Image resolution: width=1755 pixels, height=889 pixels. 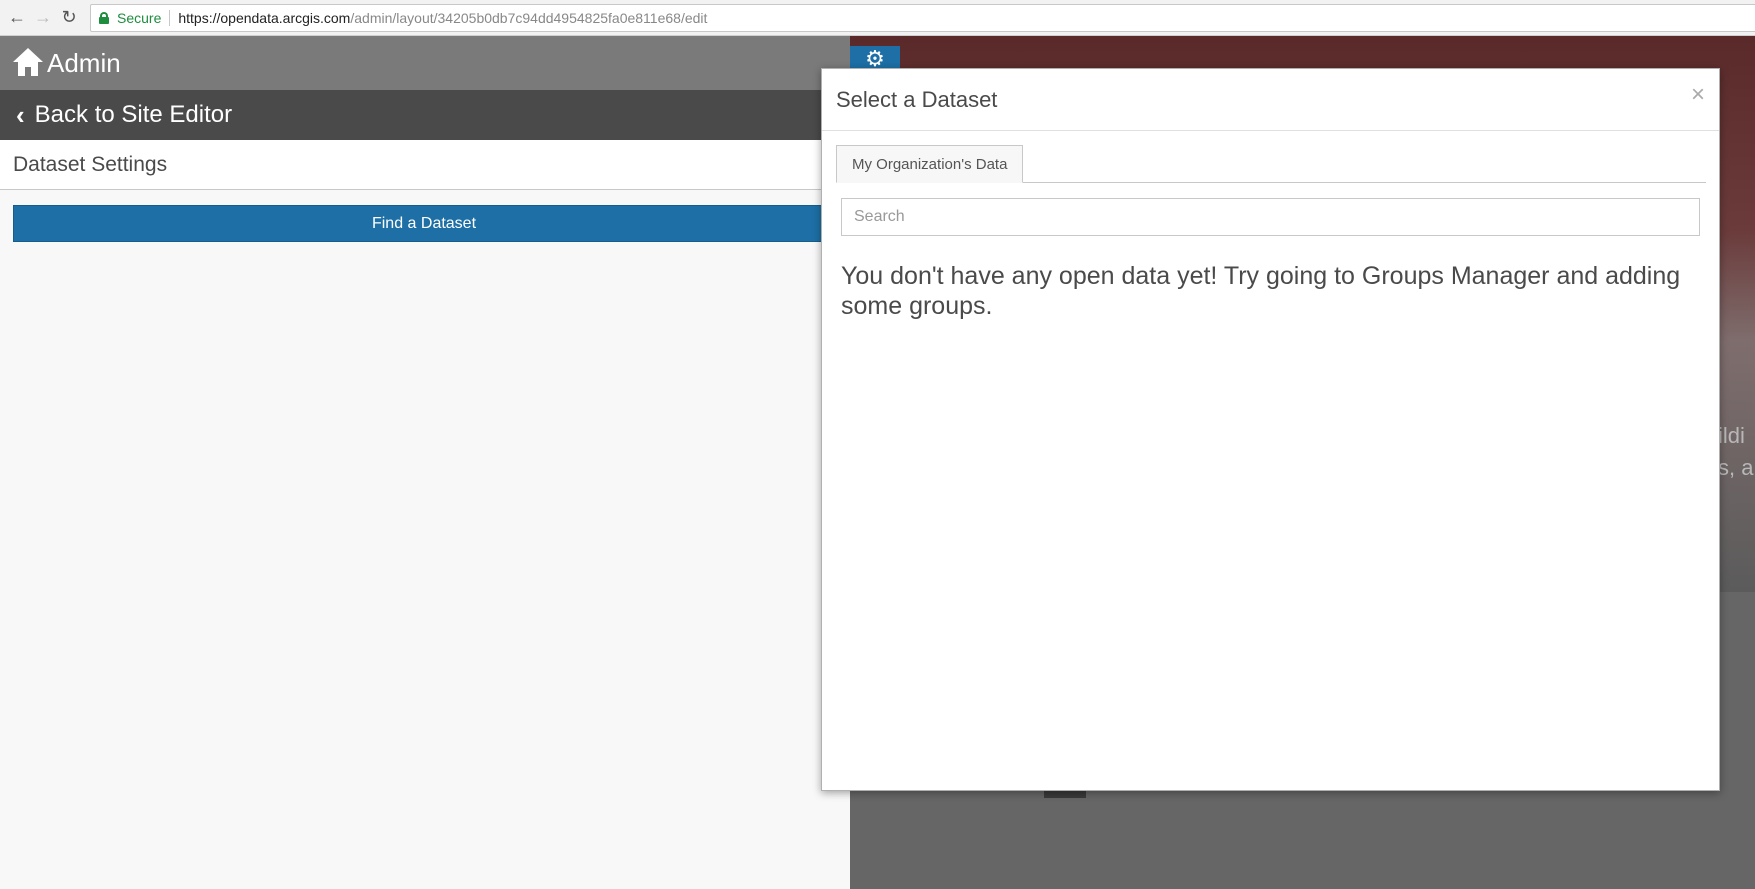 What do you see at coordinates (20, 115) in the screenshot?
I see `chevron-left-icon: ‹` at bounding box center [20, 115].